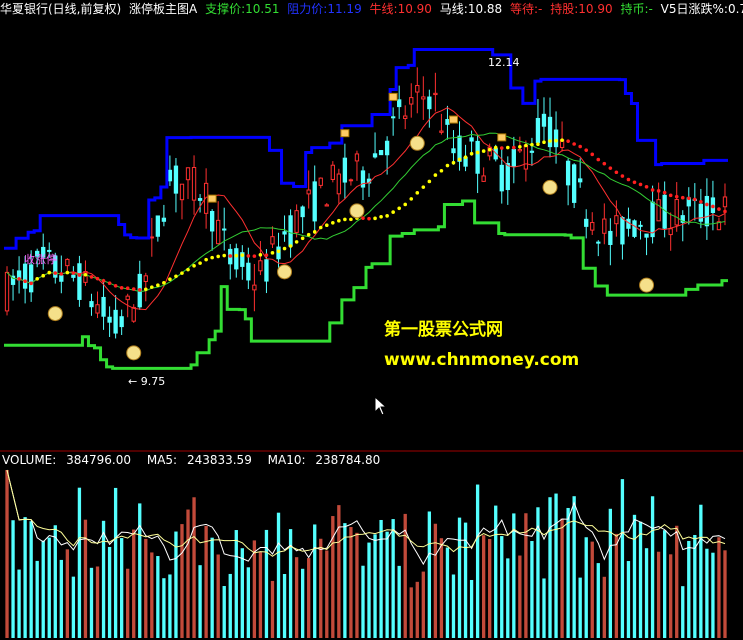 This screenshot has width=743, height=640. What do you see at coordinates (524, 9) in the screenshot?
I see `wait-label: 等待:` at bounding box center [524, 9].